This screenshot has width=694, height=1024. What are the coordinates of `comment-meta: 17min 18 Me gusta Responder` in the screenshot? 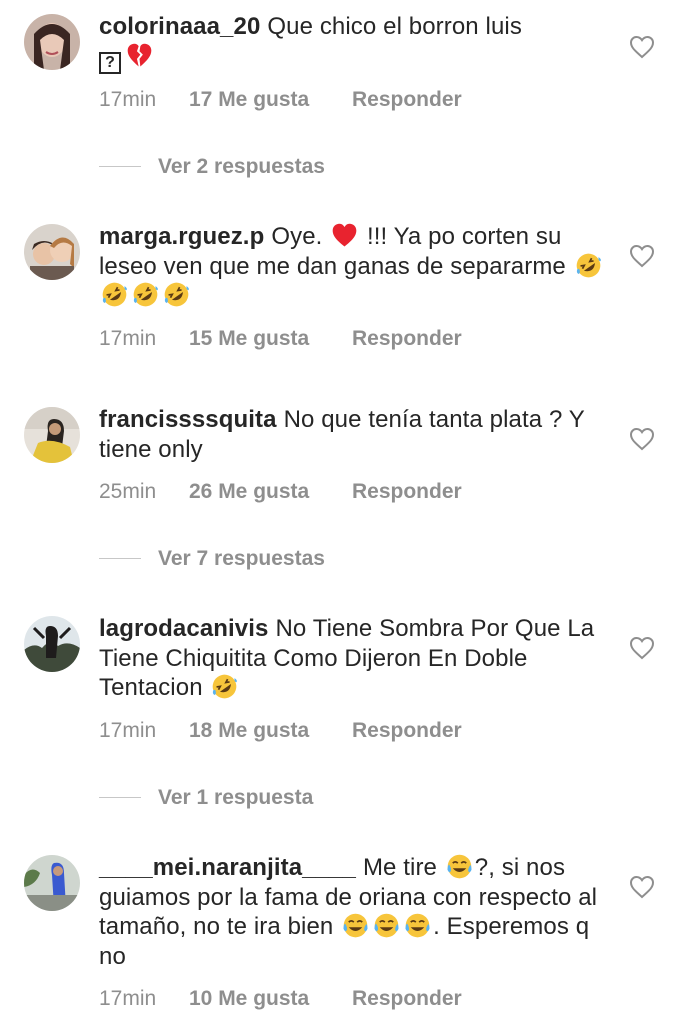 It's located at (280, 731).